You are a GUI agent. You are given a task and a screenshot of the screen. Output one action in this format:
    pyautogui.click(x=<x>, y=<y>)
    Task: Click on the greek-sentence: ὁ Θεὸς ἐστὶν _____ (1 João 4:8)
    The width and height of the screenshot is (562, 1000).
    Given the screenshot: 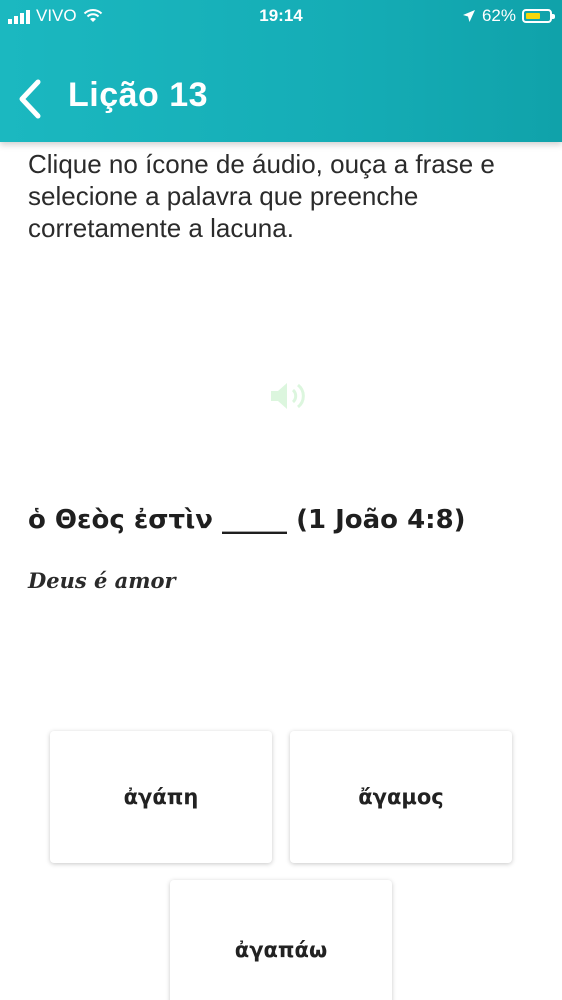 What is the action you would take?
    pyautogui.click(x=247, y=520)
    